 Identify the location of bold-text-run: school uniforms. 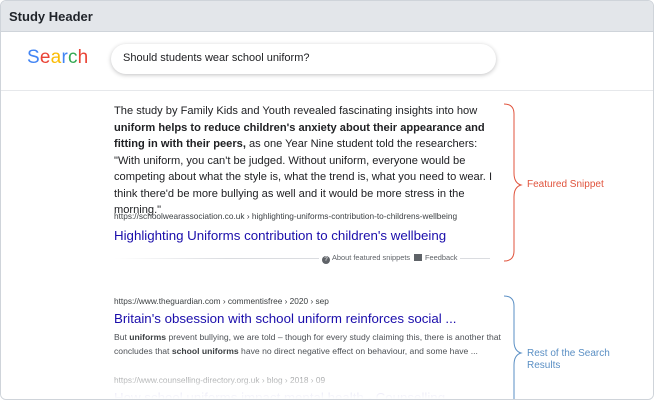
(205, 351).